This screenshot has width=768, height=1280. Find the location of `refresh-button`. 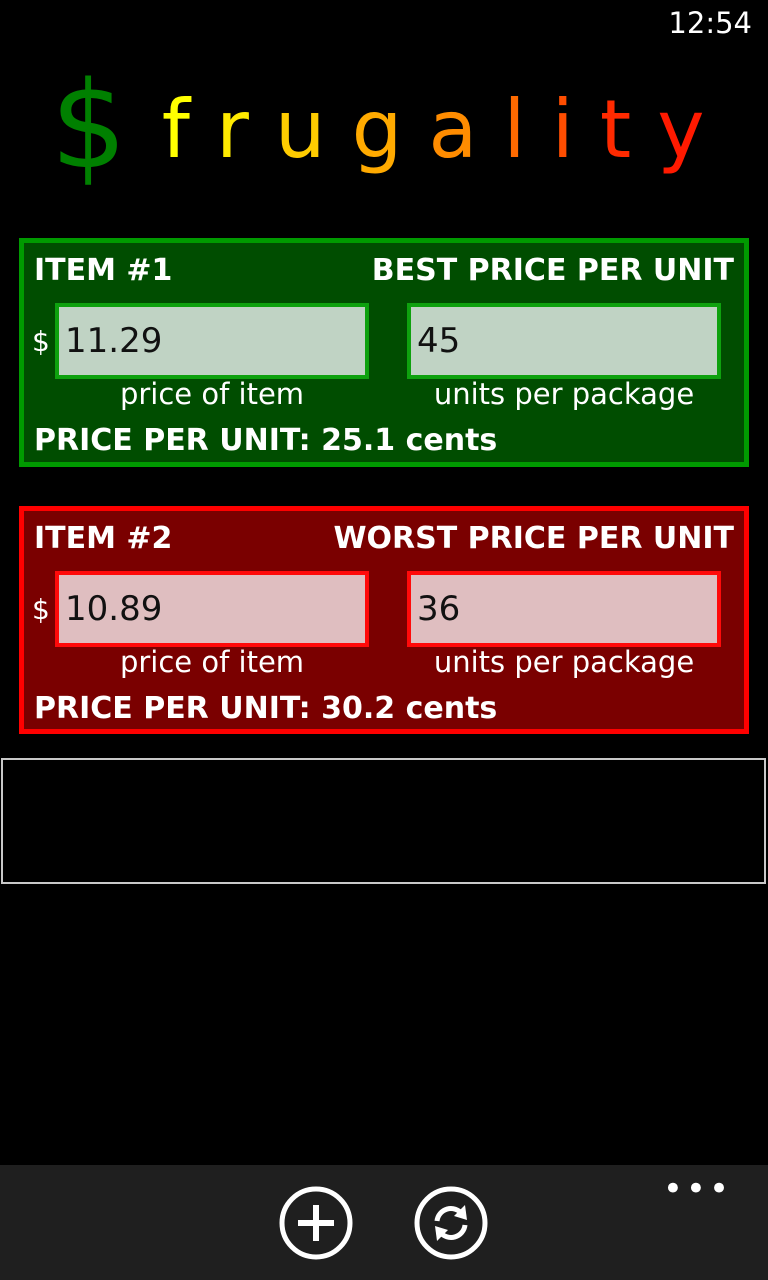

refresh-button is located at coordinates (451, 1223).